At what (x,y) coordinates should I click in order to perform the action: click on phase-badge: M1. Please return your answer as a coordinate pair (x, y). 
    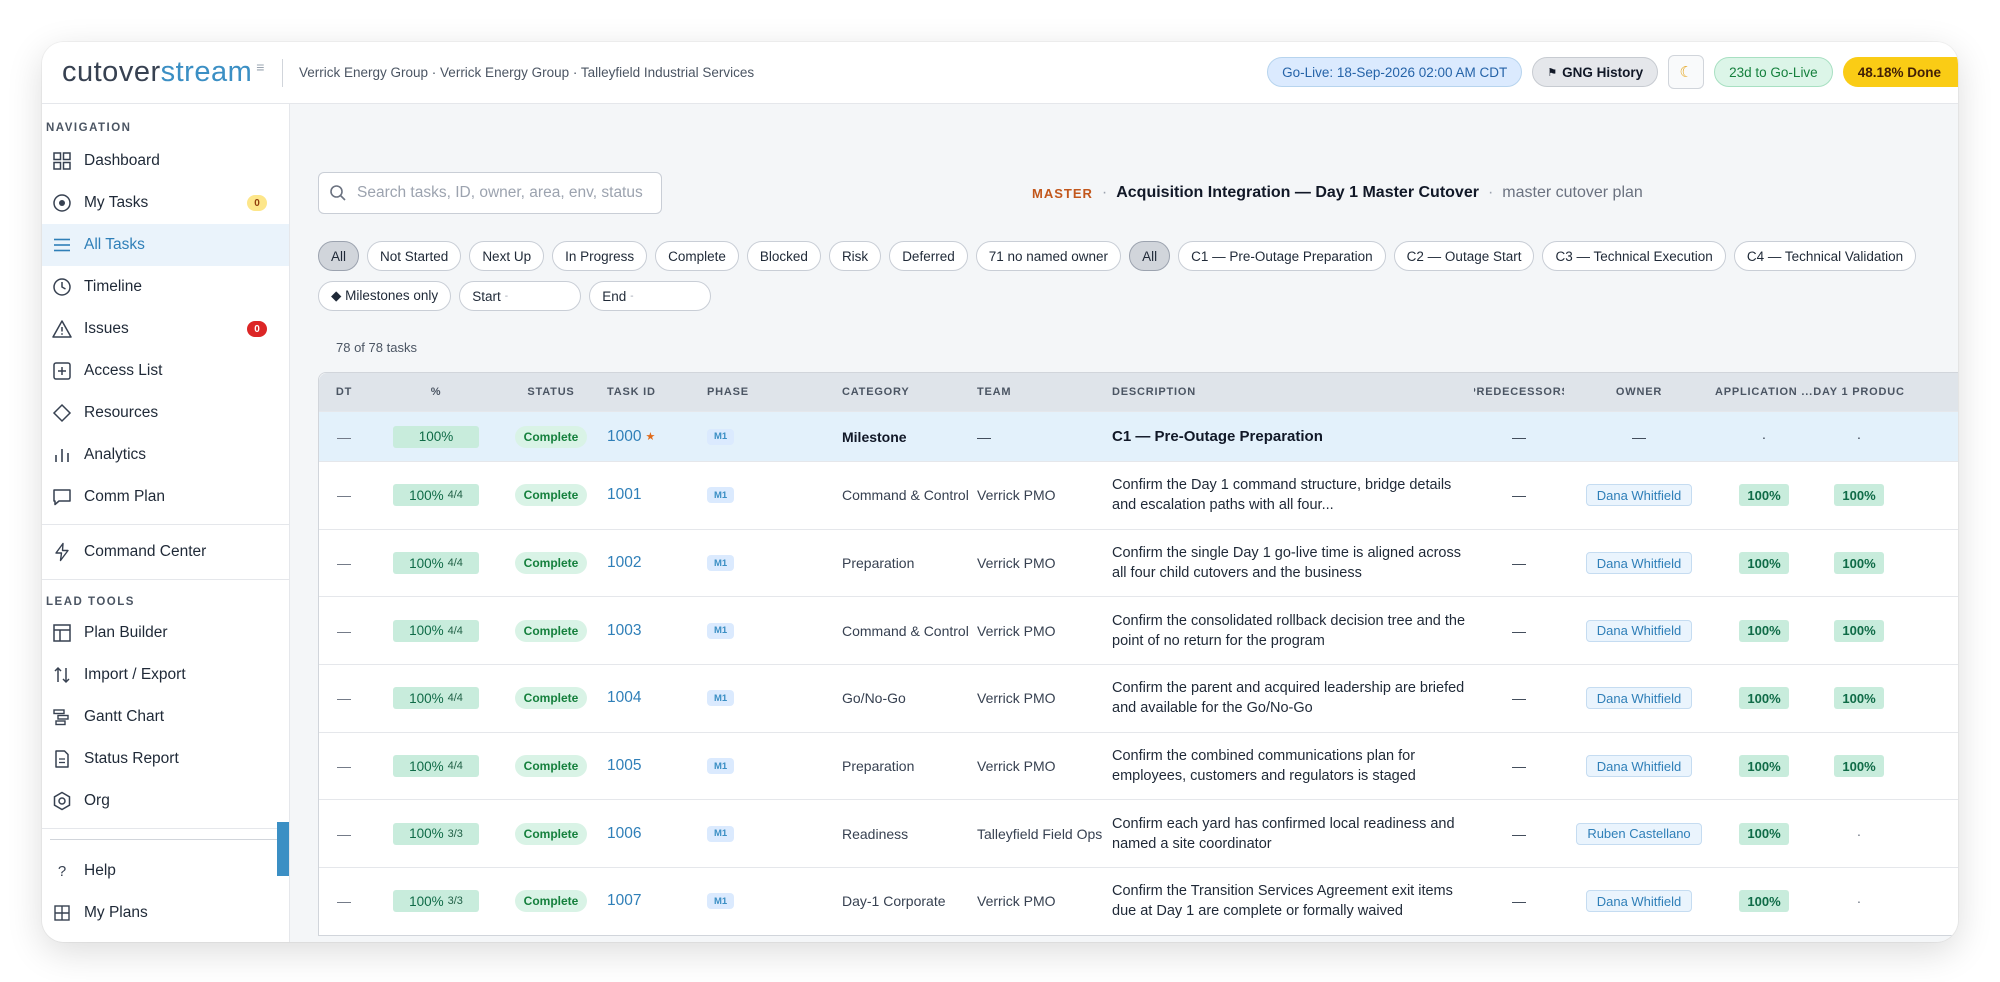
    Looking at the image, I should click on (721, 563).